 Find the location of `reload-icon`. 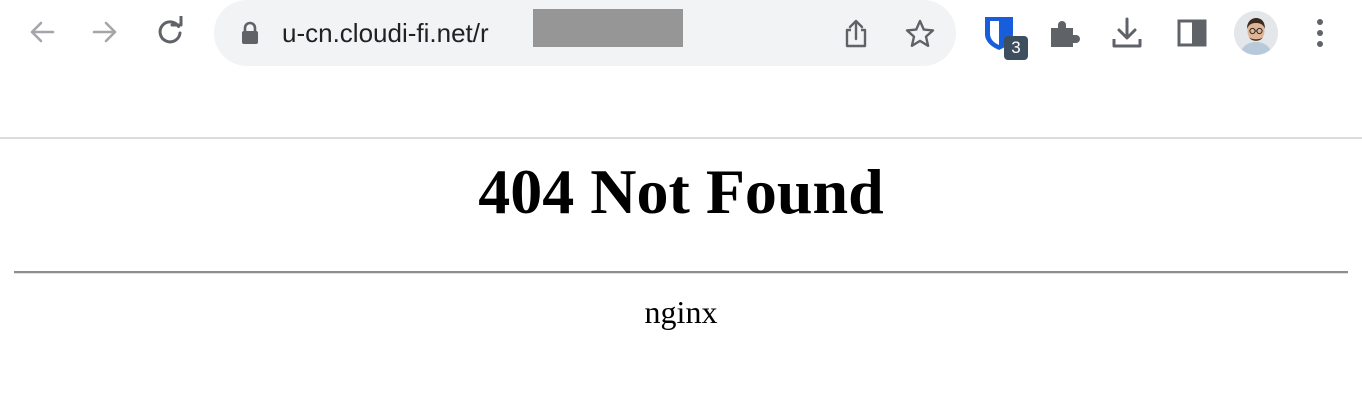

reload-icon is located at coordinates (170, 30).